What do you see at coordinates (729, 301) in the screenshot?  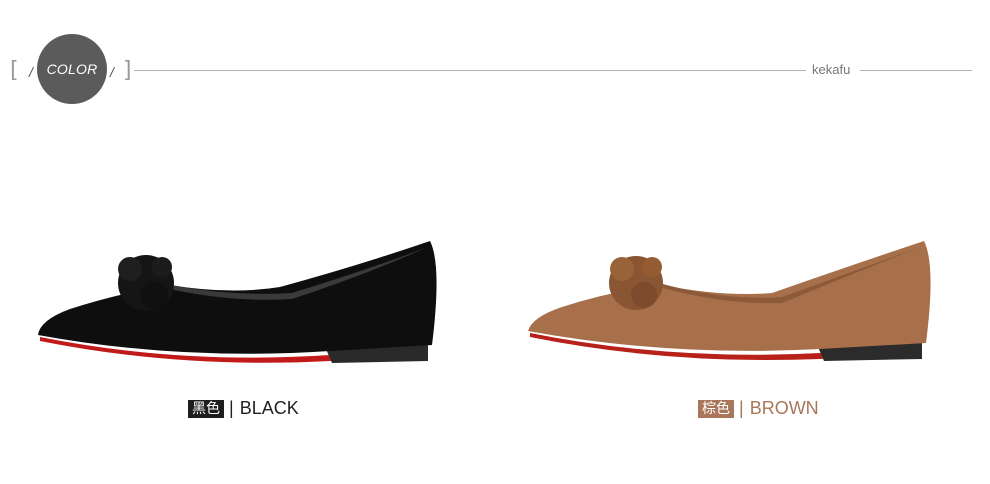 I see `brown-shoe-image` at bounding box center [729, 301].